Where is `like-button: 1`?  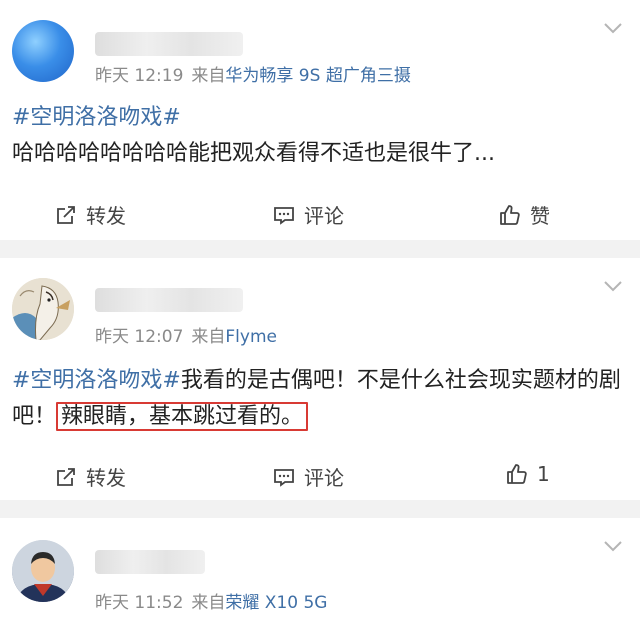
like-button: 1 is located at coordinates (527, 474).